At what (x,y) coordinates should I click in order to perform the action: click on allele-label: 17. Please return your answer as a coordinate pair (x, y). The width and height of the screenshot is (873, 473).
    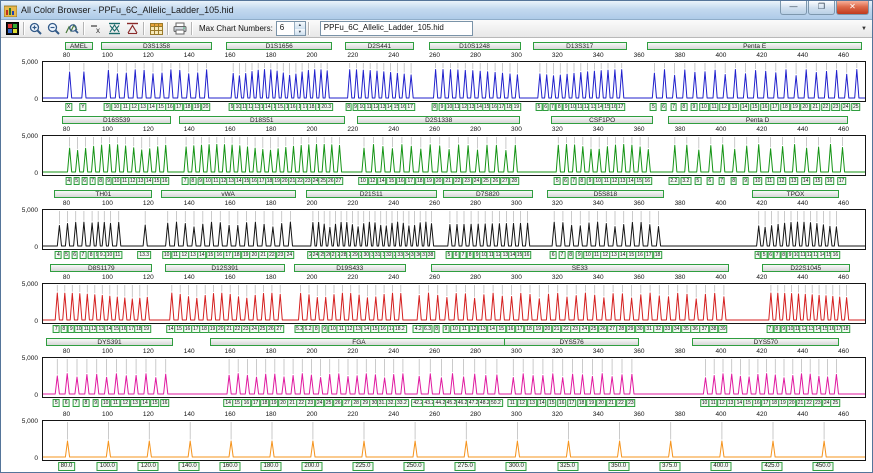
    Looking at the image, I should click on (520, 329).